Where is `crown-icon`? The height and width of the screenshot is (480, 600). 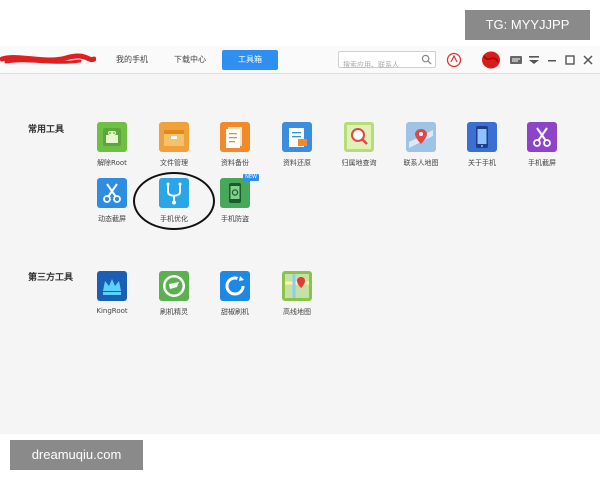 crown-icon is located at coordinates (112, 286).